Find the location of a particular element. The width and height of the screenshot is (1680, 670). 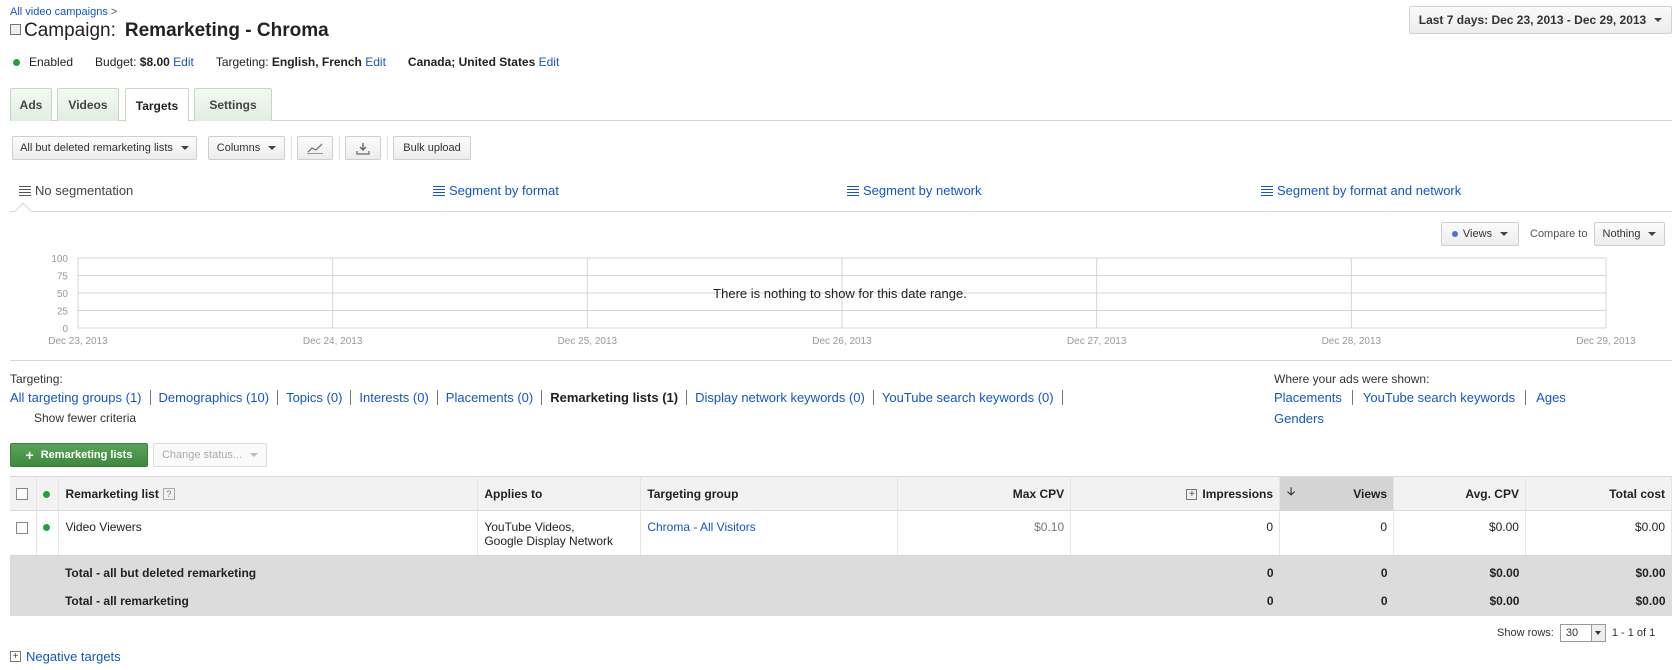

campaign-icon is located at coordinates (15, 29).